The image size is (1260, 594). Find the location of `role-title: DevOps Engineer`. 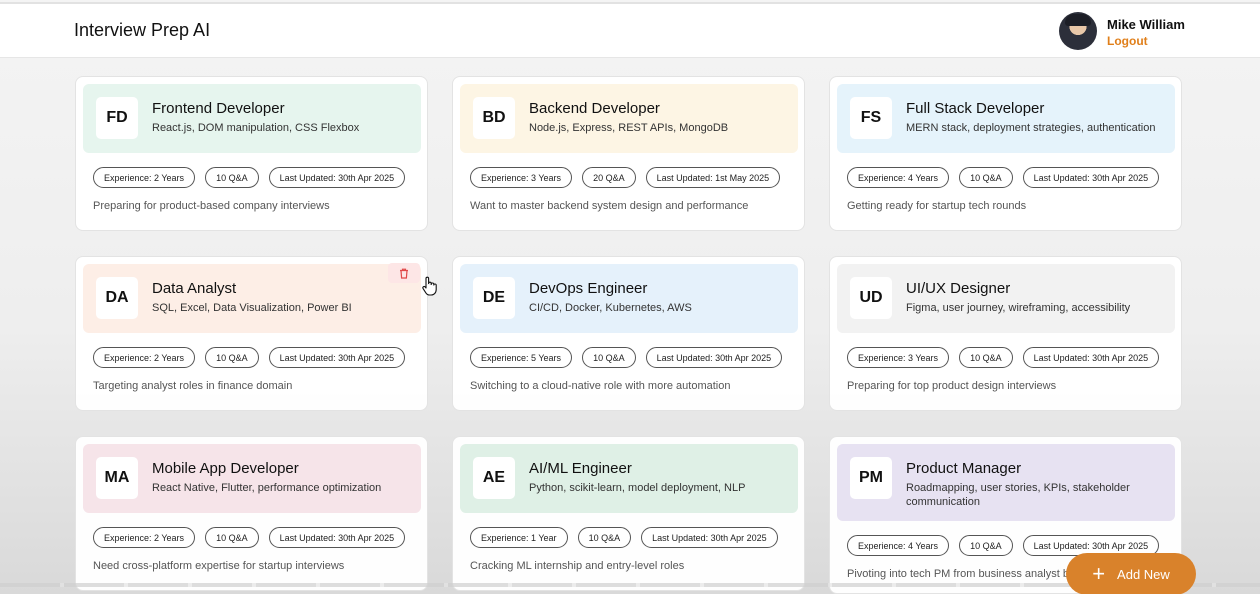

role-title: DevOps Engineer is located at coordinates (588, 288).